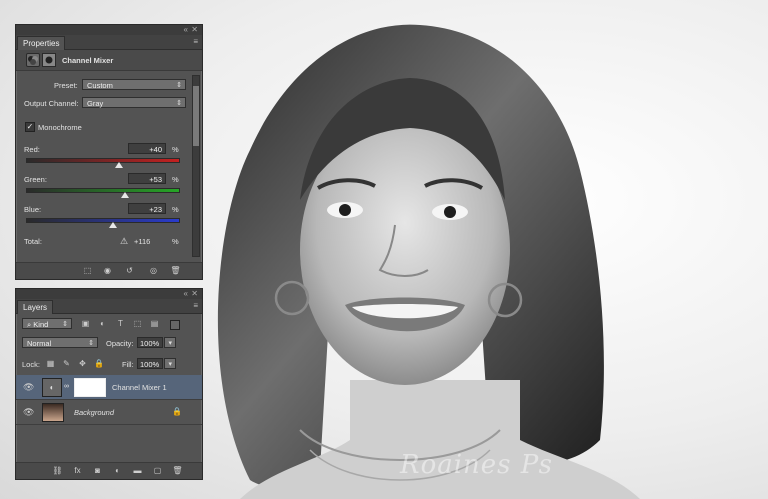 The image size is (768, 499). I want to click on fill-label: Fill:, so click(128, 364).